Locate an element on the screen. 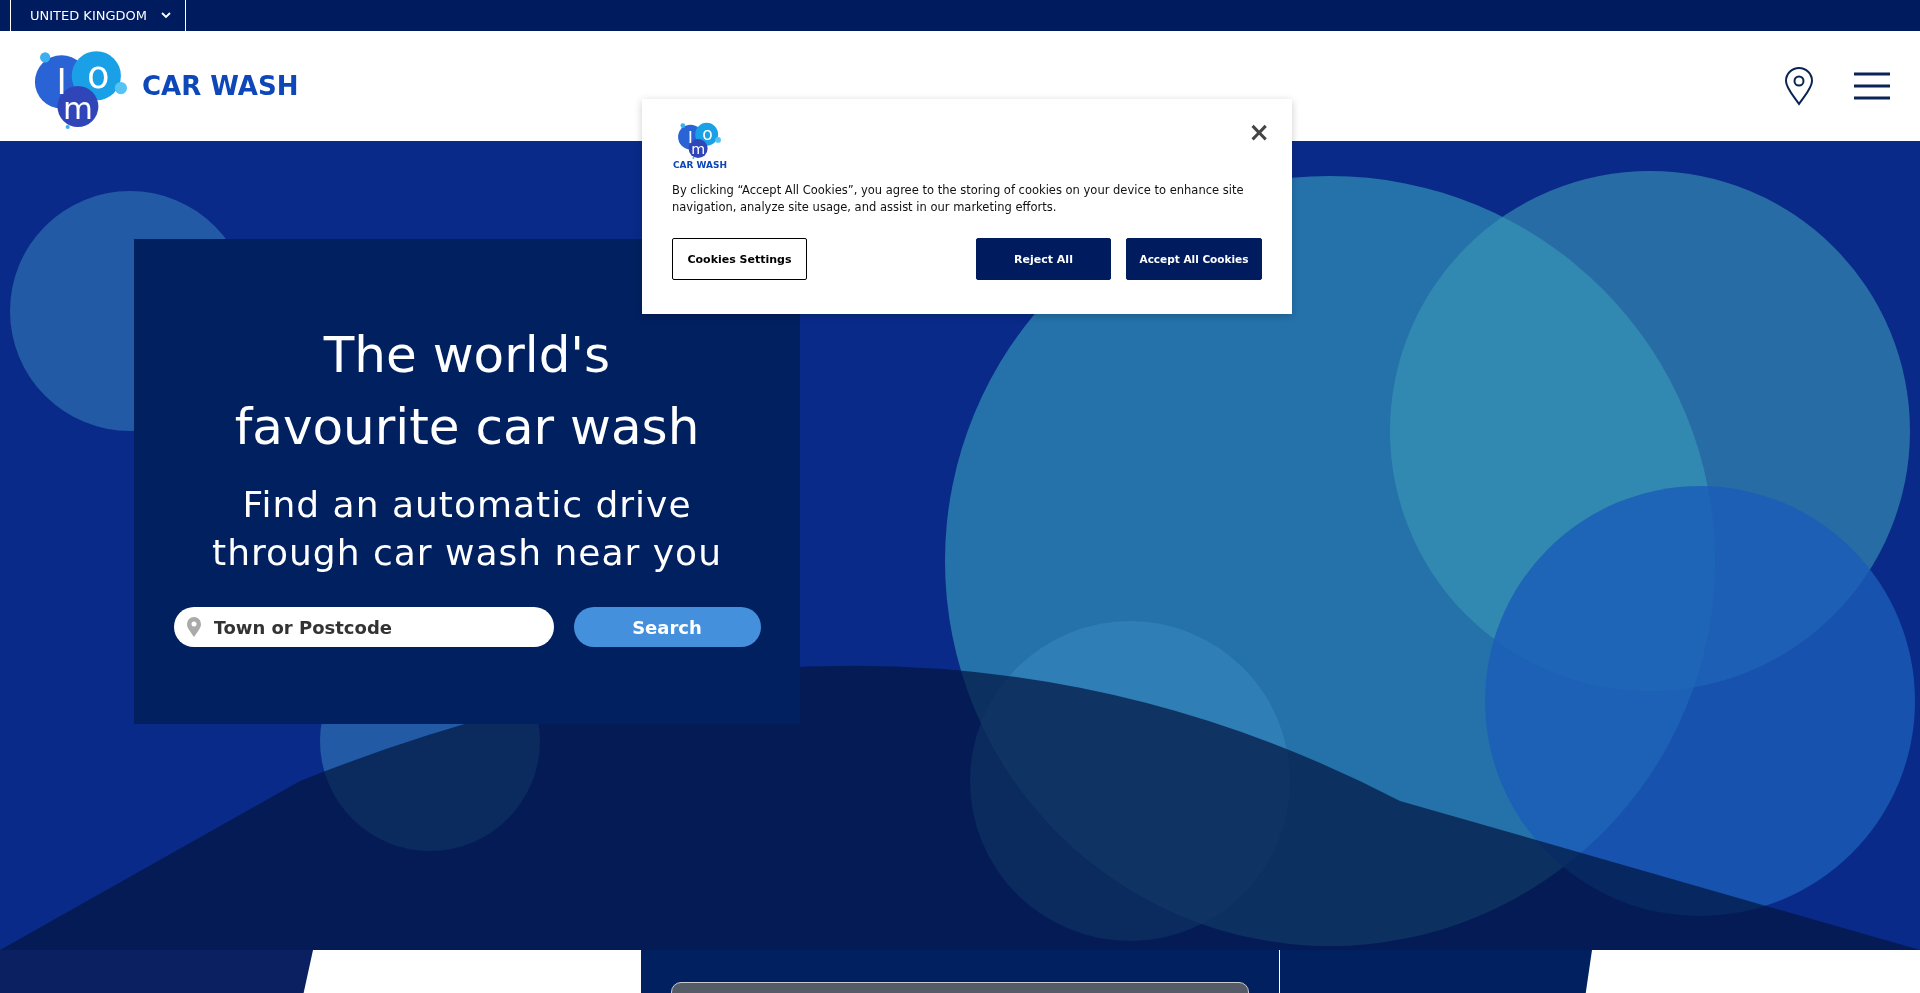  accept-button: Accept All Cookies is located at coordinates (1194, 259).